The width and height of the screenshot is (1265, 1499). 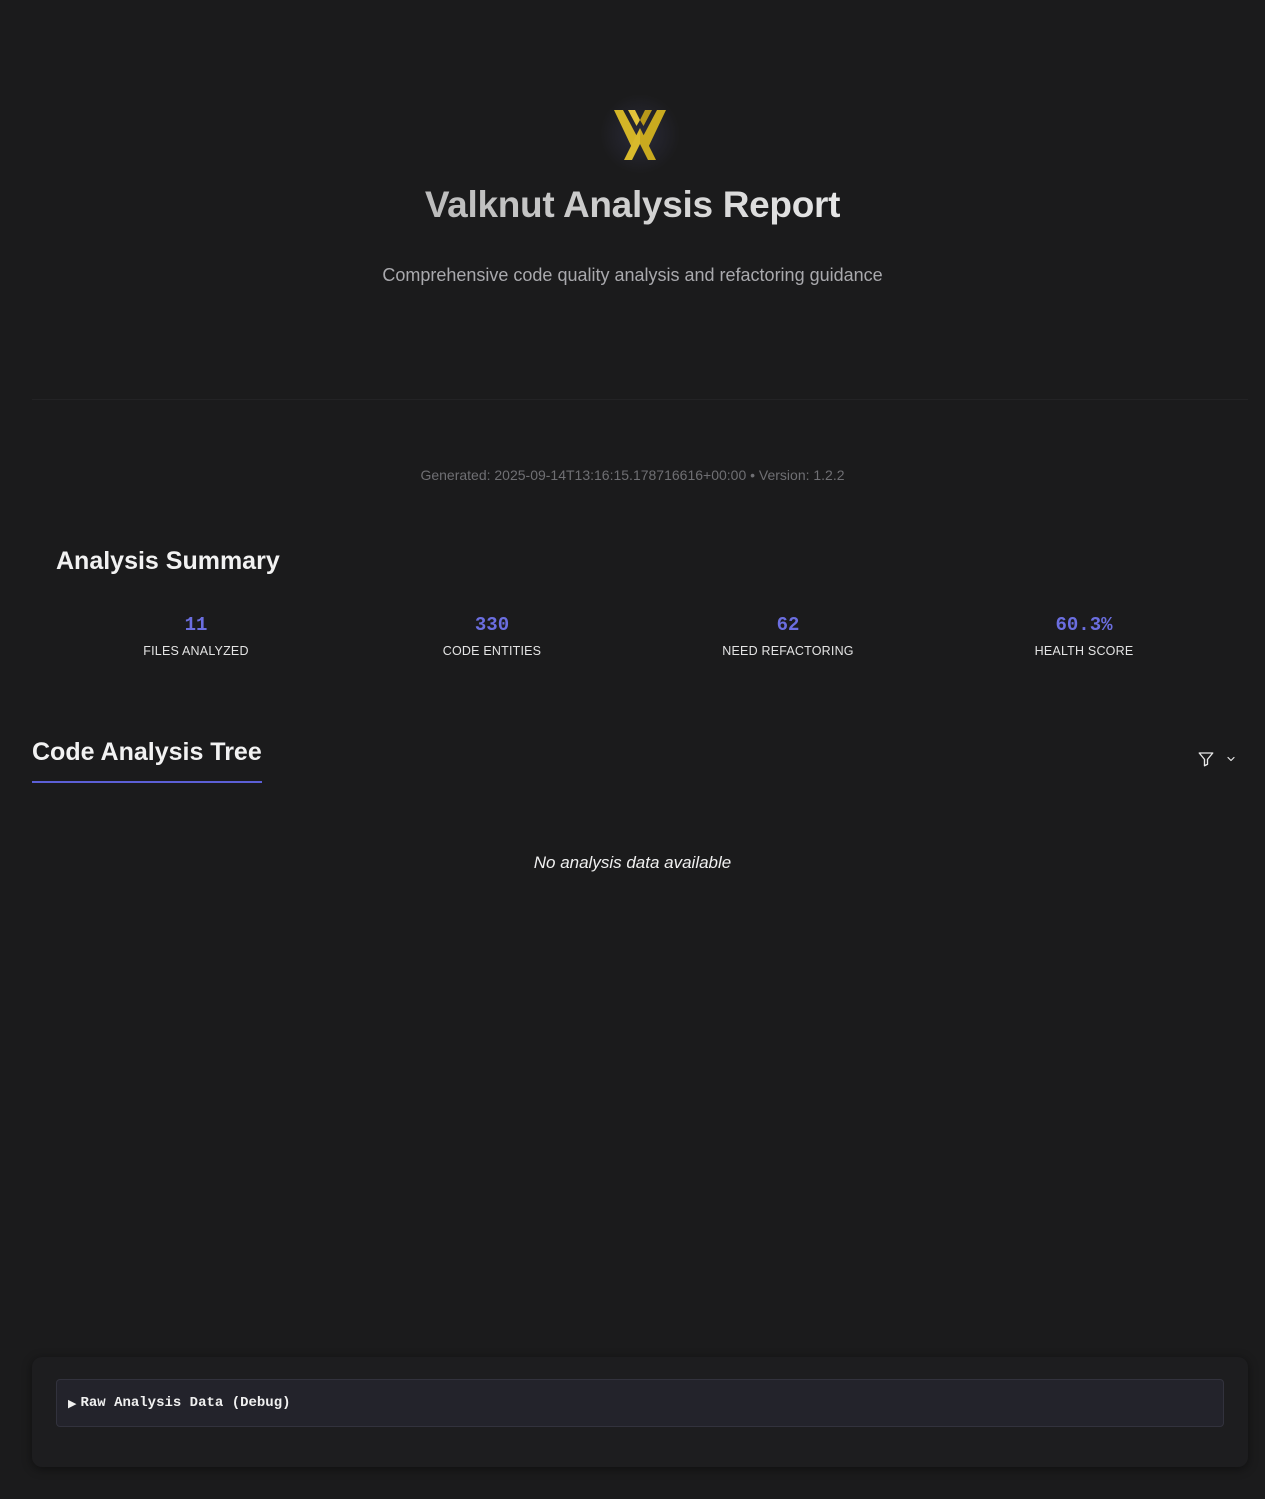 What do you see at coordinates (640, 1403) in the screenshot?
I see `raw-data-toggle: ▶ Raw Analysis Data (Debug)` at bounding box center [640, 1403].